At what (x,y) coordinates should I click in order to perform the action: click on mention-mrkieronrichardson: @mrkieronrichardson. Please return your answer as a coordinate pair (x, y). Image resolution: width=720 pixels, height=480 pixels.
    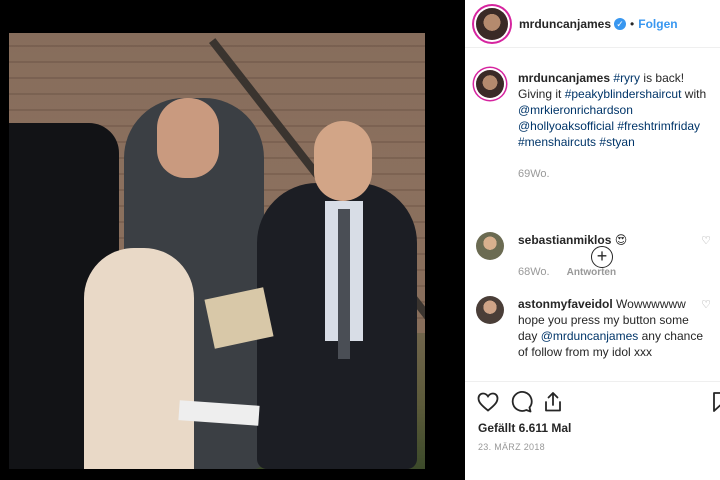
    Looking at the image, I should click on (575, 110).